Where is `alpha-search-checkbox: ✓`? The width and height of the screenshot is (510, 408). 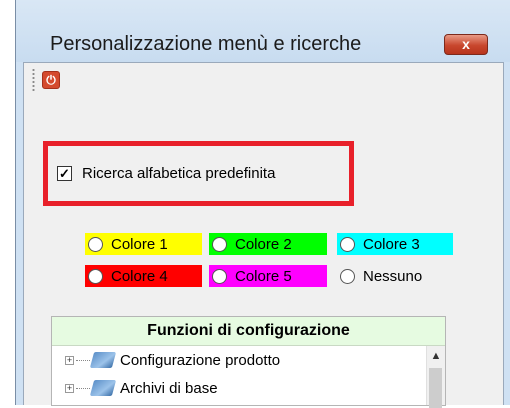
alpha-search-checkbox: ✓ is located at coordinates (64, 173).